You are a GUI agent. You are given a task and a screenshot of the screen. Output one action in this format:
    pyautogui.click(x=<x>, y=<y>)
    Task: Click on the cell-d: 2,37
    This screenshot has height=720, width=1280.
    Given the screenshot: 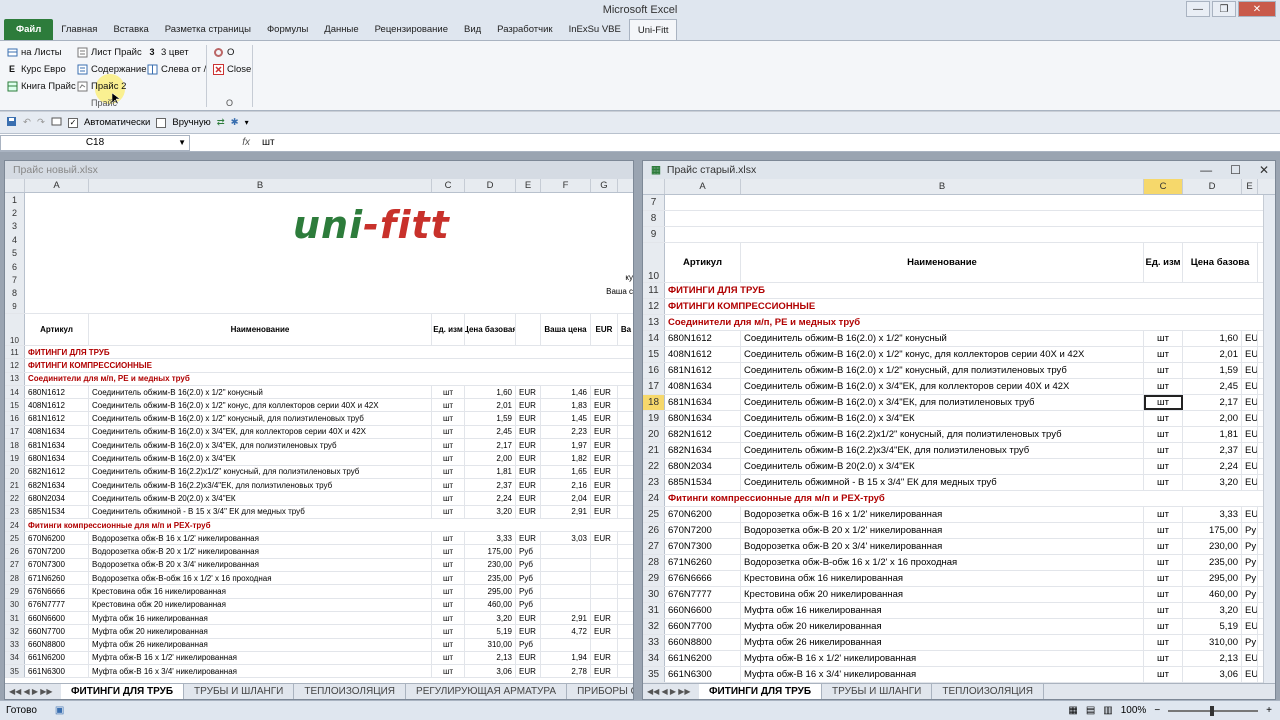 What is the action you would take?
    pyautogui.click(x=490, y=485)
    